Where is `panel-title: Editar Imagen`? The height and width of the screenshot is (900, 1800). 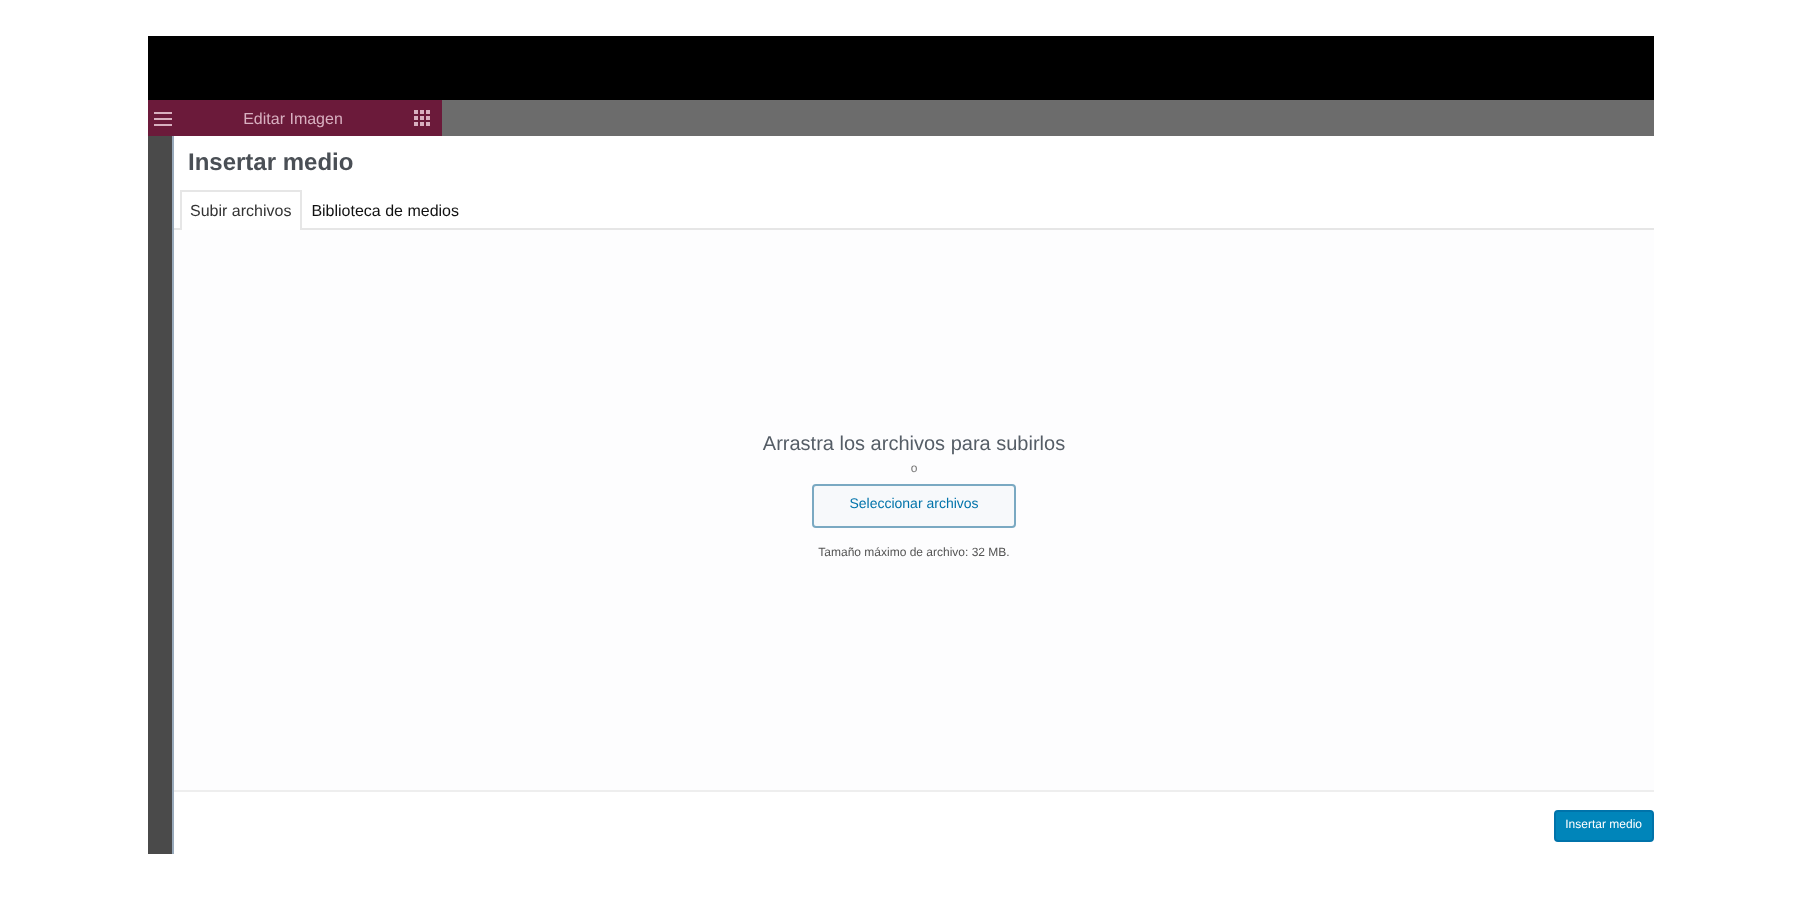
panel-title: Editar Imagen is located at coordinates (293, 118).